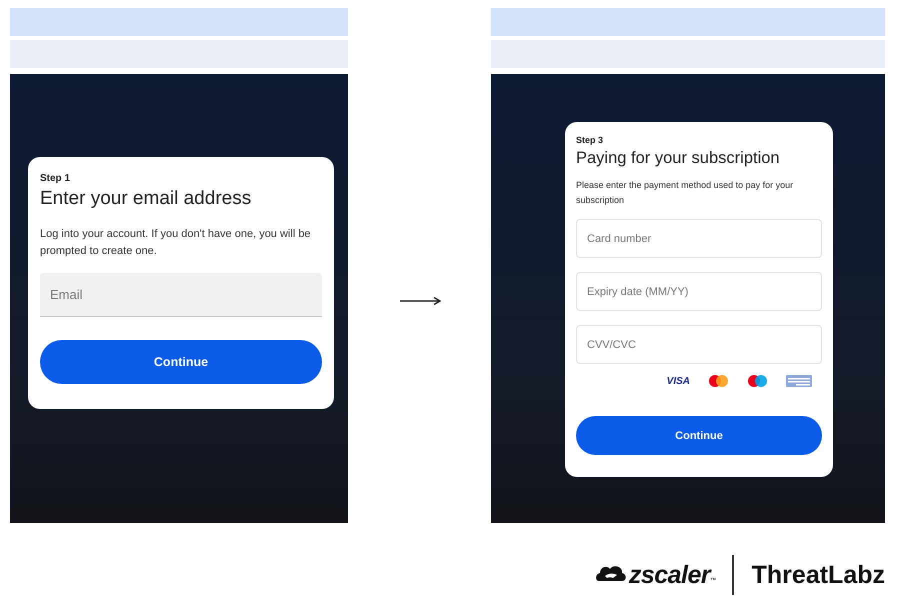 The image size is (911, 597). What do you see at coordinates (181, 295) in the screenshot?
I see `input-field: Email` at bounding box center [181, 295].